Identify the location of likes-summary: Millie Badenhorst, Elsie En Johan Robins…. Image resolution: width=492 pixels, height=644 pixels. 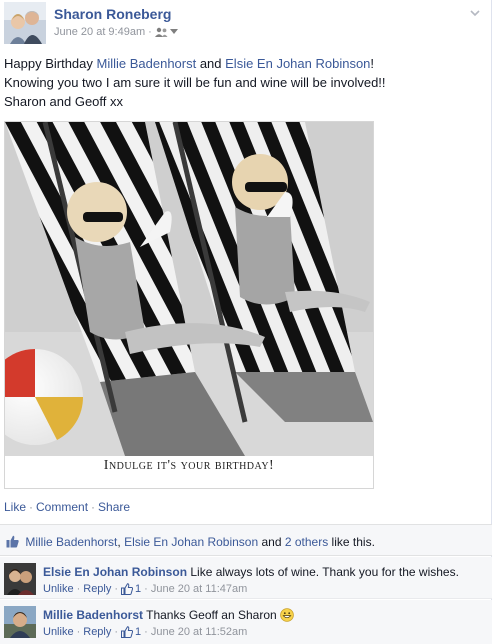
(246, 540).